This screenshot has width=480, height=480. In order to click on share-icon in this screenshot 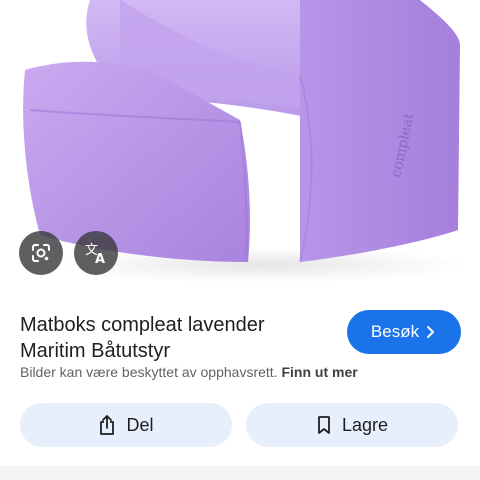, I will do `click(107, 425)`.